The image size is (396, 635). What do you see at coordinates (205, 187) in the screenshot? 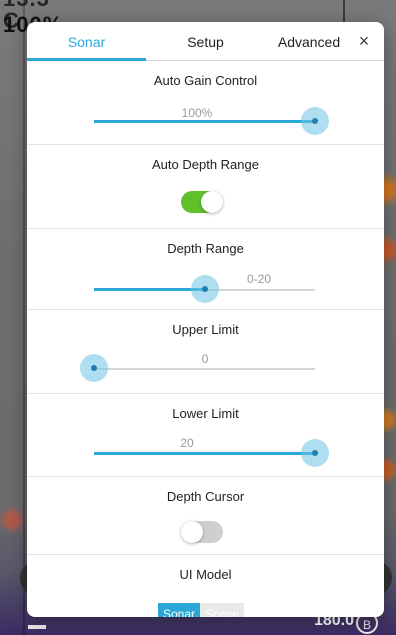
I see `auto-depth-range-section: Auto Depth Range` at bounding box center [205, 187].